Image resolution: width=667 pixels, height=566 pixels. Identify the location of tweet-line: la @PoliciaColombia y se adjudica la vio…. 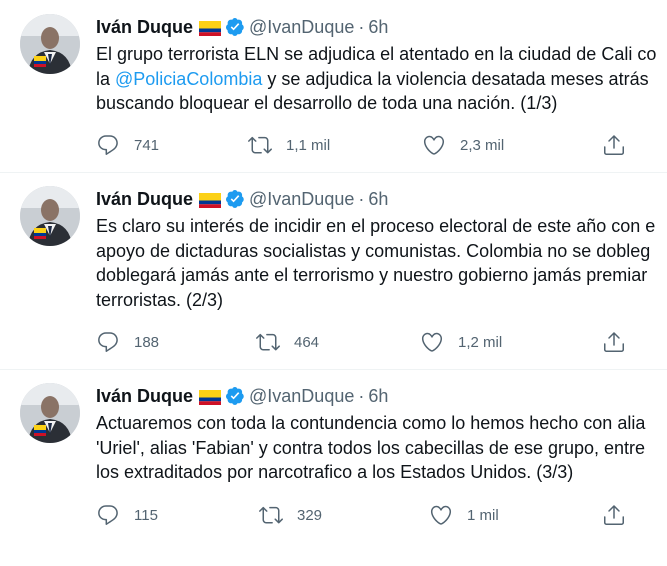
(381, 79).